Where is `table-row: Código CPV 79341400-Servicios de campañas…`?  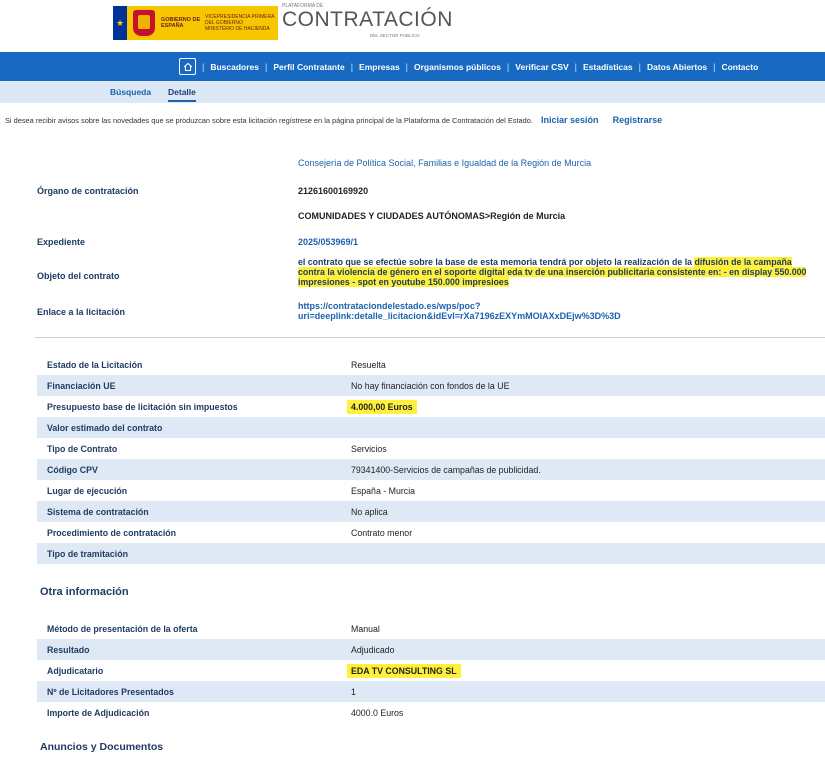
table-row: Código CPV 79341400-Servicios de campañas… is located at coordinates (431, 469).